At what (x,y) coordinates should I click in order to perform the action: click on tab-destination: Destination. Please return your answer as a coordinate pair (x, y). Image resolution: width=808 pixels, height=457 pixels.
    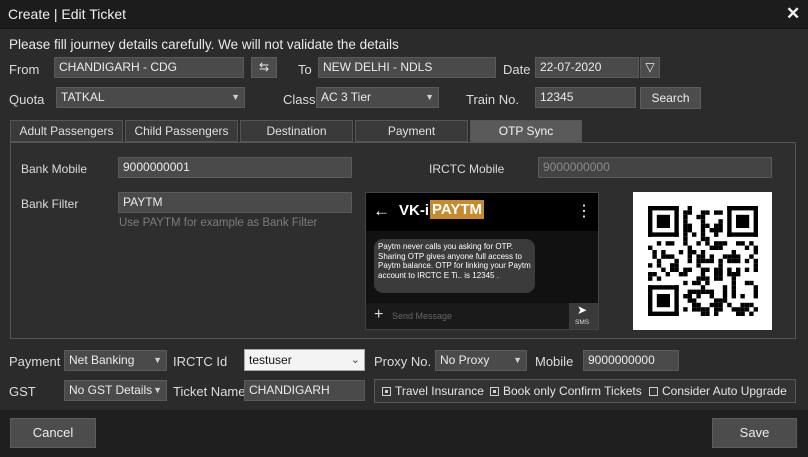
    Looking at the image, I should click on (296, 131).